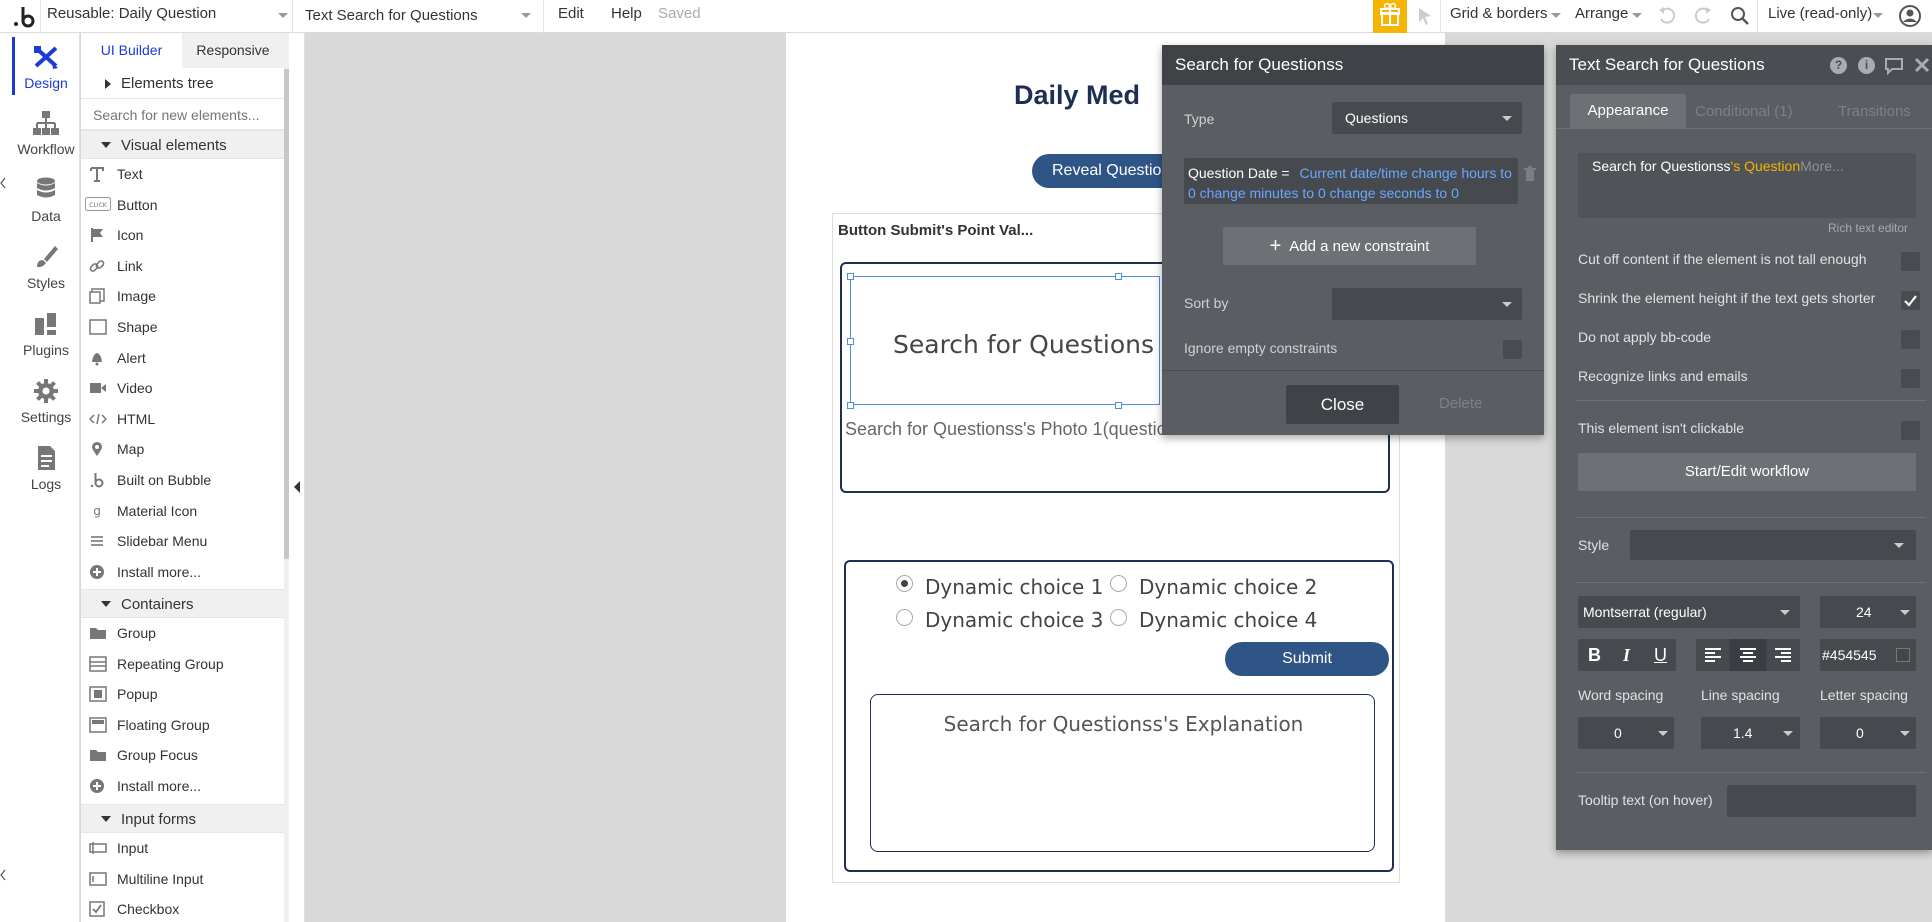 This screenshot has height=922, width=1932. What do you see at coordinates (1766, 166) in the screenshot?
I see `expression-field: 's Question` at bounding box center [1766, 166].